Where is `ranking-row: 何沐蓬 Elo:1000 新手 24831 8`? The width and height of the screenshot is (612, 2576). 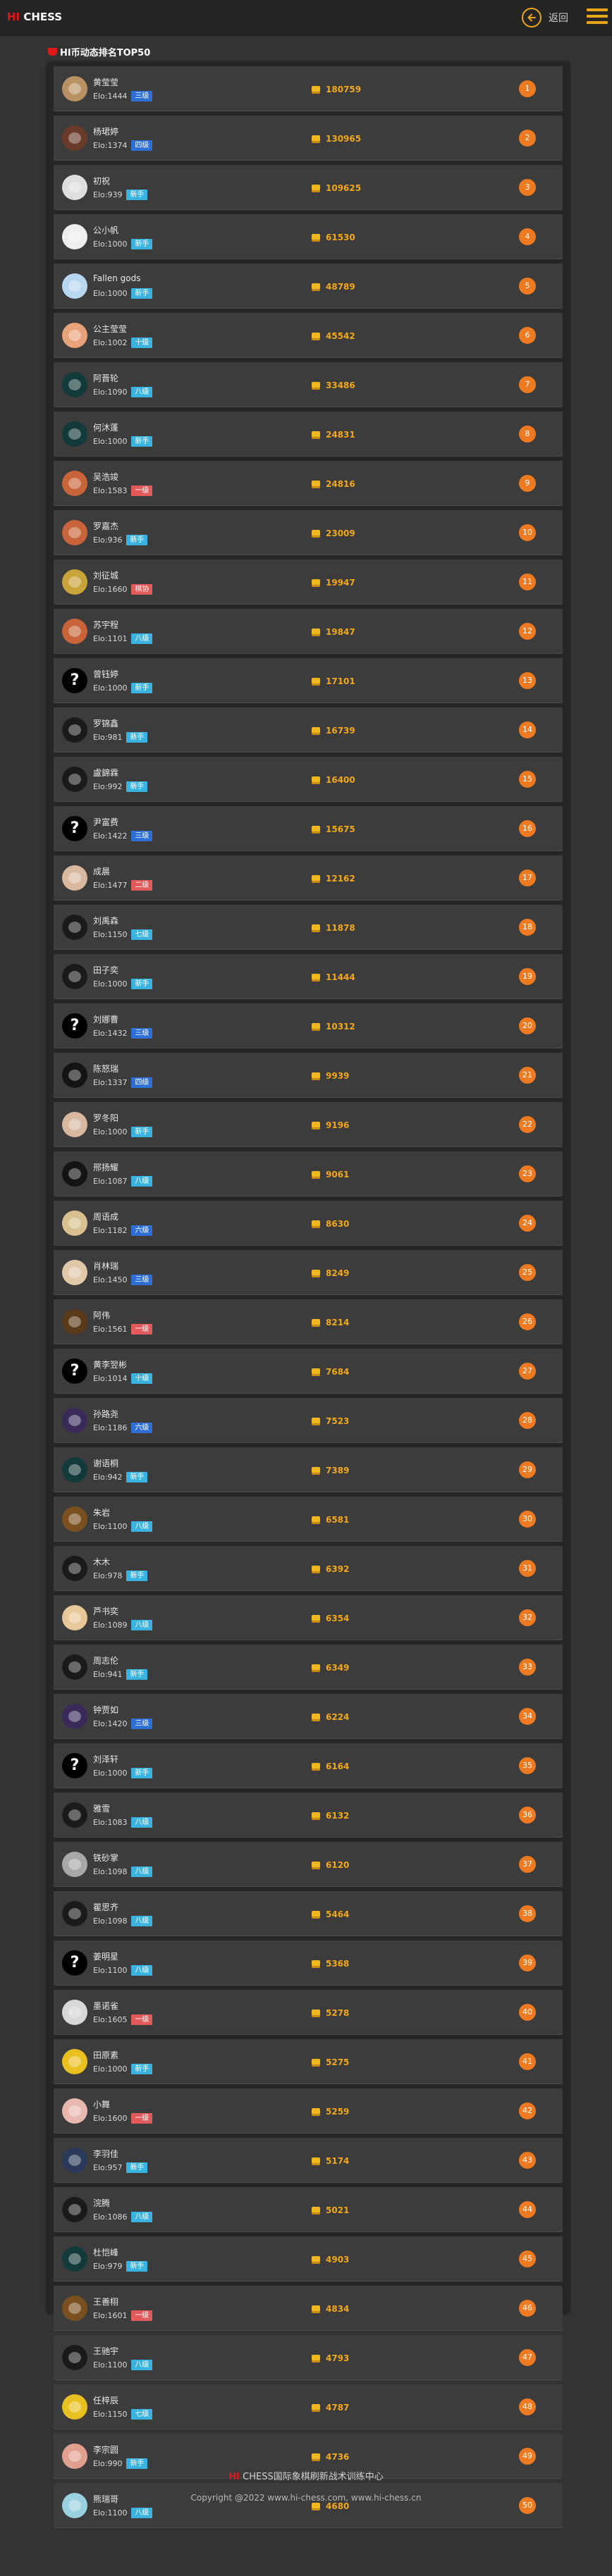
ranking-row: 何沐蓬 Elo:1000 新手 24831 8 is located at coordinates (308, 434).